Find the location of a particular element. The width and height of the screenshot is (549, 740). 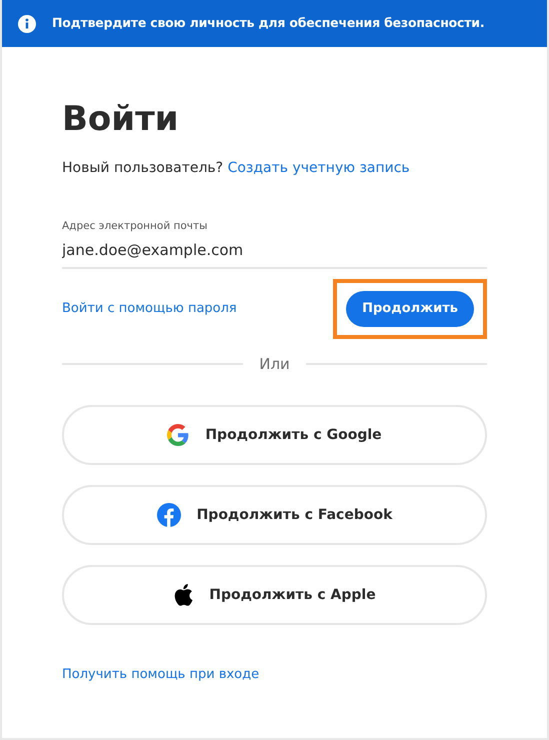

facebook-sign-in-button: Продолжить с Facebook is located at coordinates (274, 515).